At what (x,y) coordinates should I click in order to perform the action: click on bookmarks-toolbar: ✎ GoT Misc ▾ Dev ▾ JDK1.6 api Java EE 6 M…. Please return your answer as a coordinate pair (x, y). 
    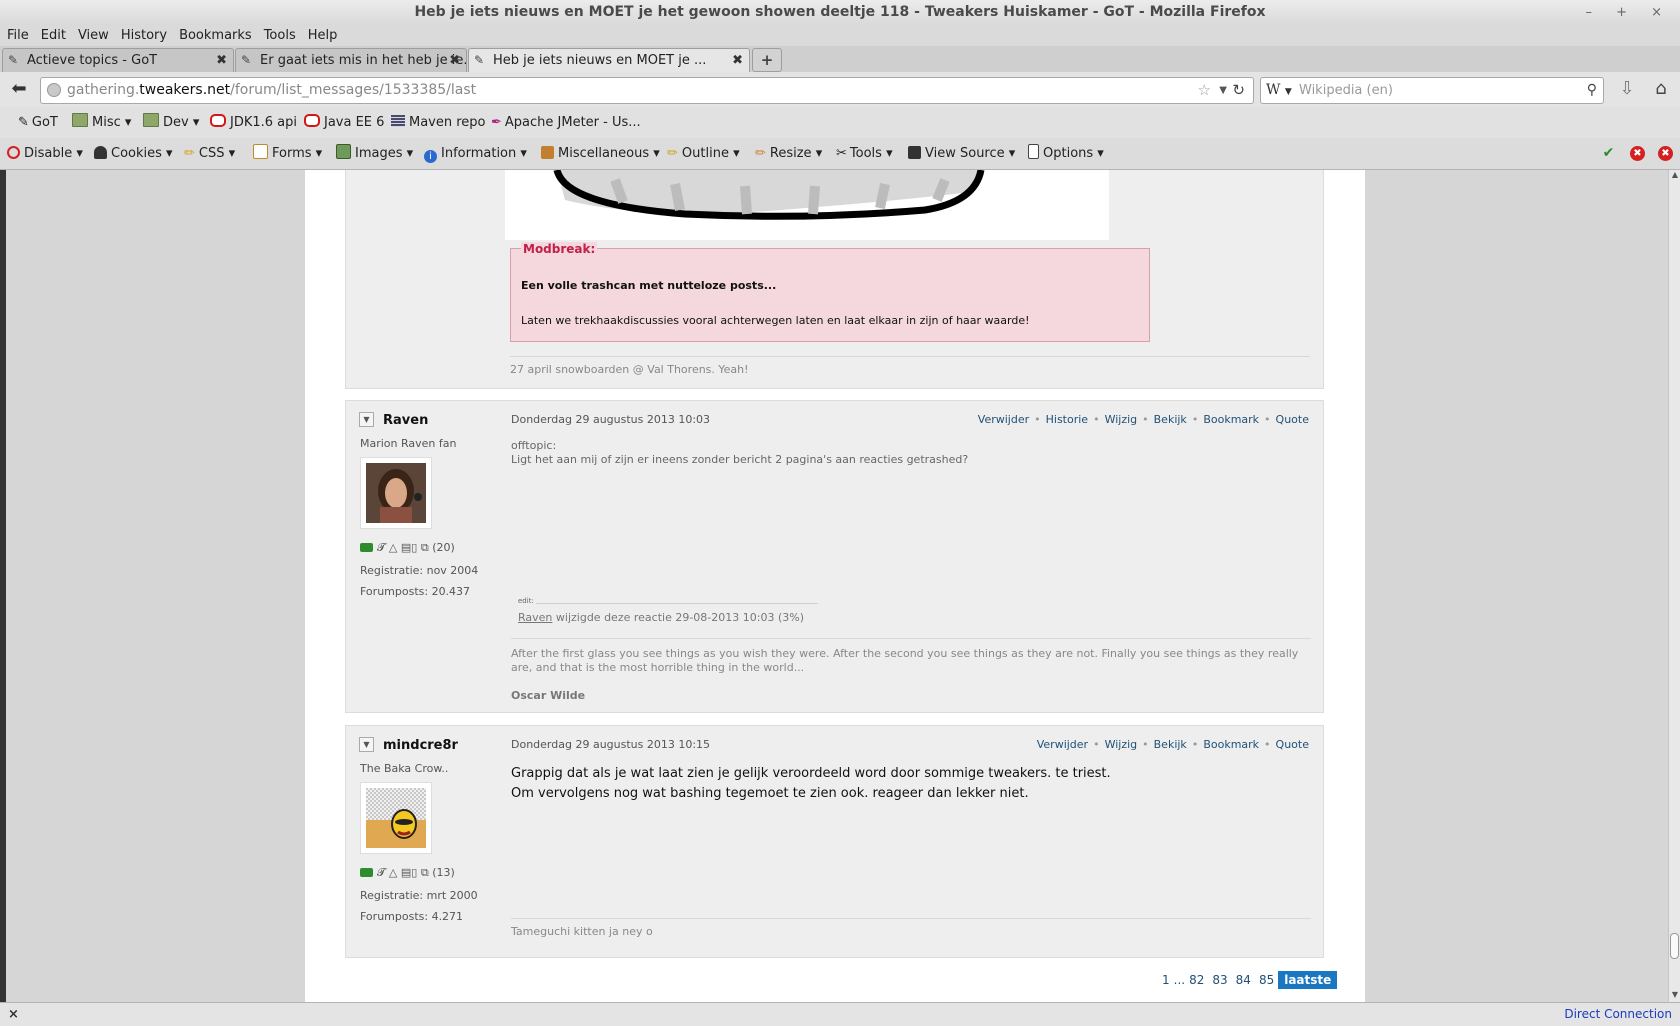
    Looking at the image, I should click on (840, 122).